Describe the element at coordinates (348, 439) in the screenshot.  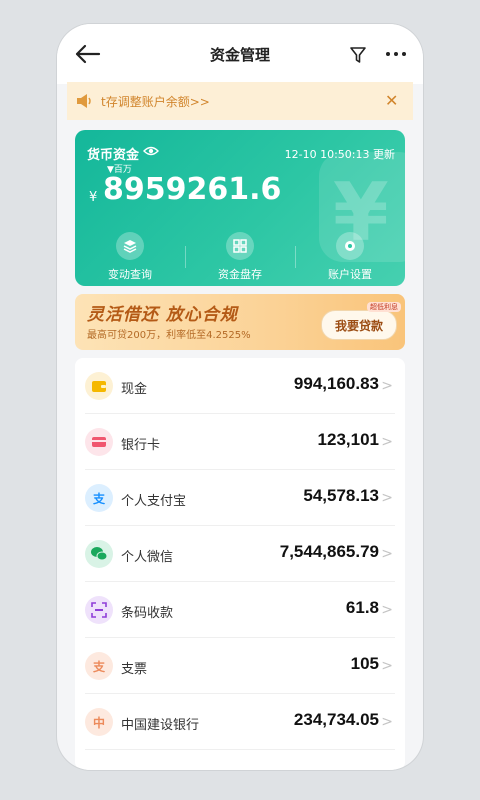
I see `account-value: 123,101` at that location.